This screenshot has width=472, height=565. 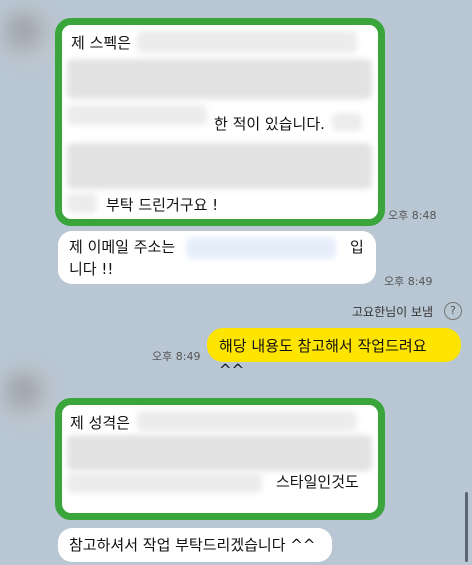 I want to click on message-time: 오후 8:48, so click(x=412, y=215).